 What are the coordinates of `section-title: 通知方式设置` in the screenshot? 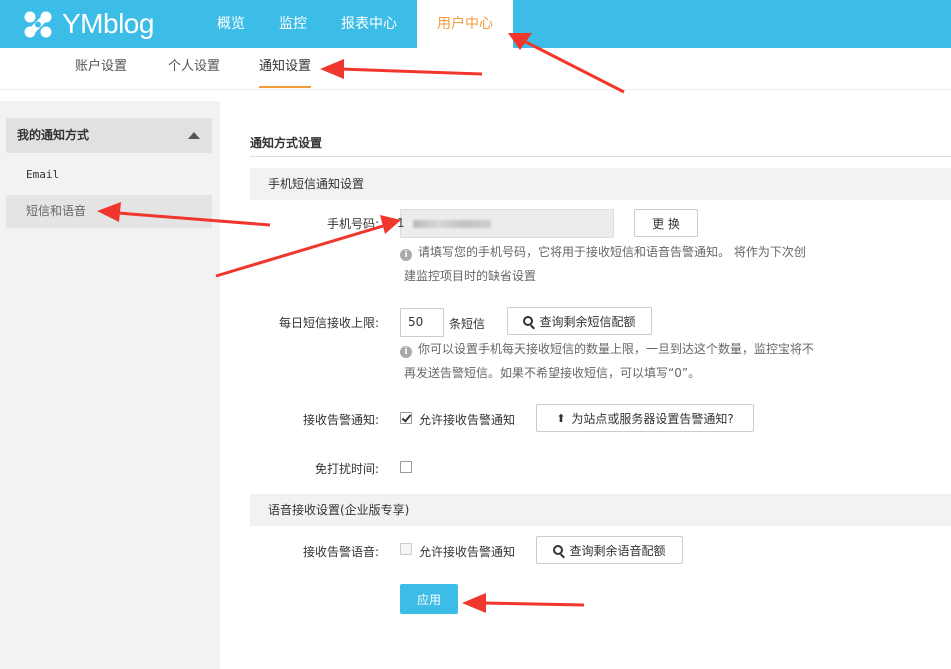 It's located at (286, 143).